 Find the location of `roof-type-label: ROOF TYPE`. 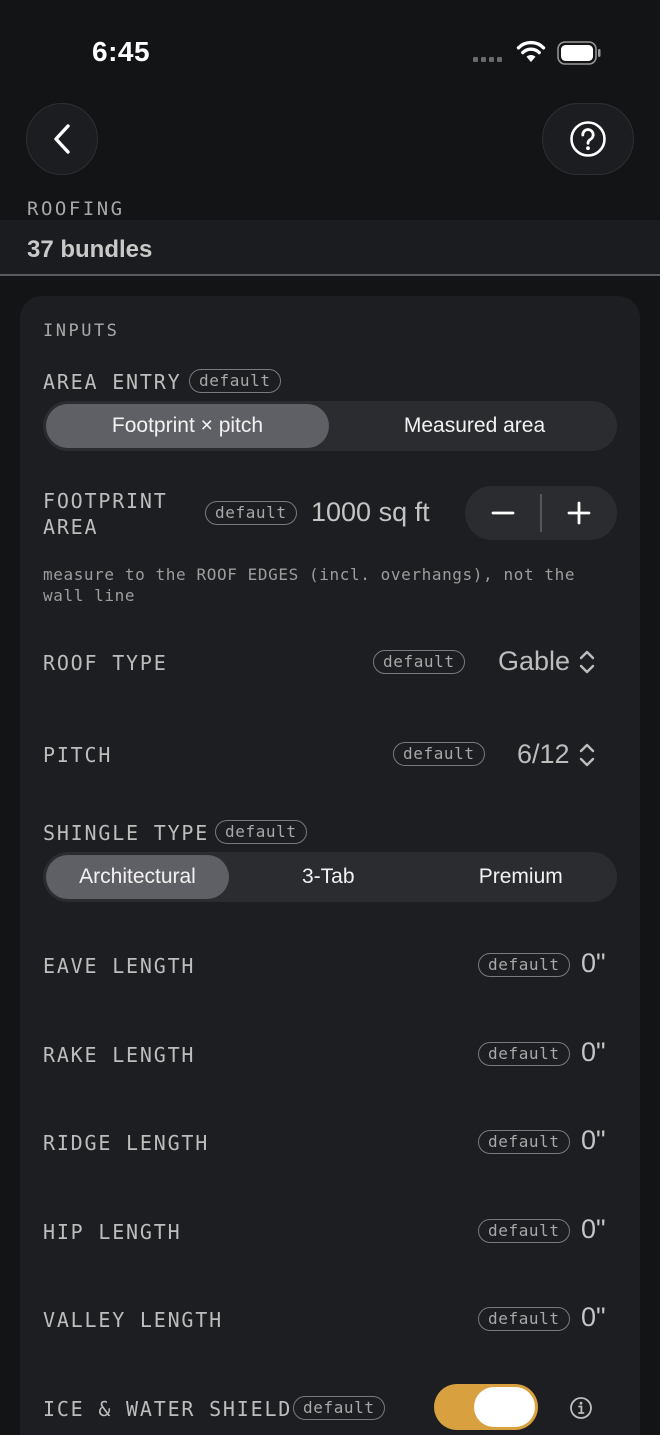

roof-type-label: ROOF TYPE is located at coordinates (105, 663).